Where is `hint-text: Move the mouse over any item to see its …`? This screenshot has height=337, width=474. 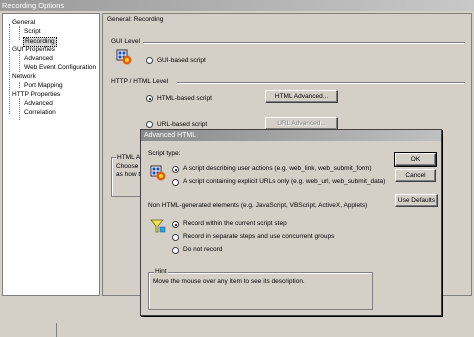
hint-text: Move the mouse over any item to see its … is located at coordinates (229, 281).